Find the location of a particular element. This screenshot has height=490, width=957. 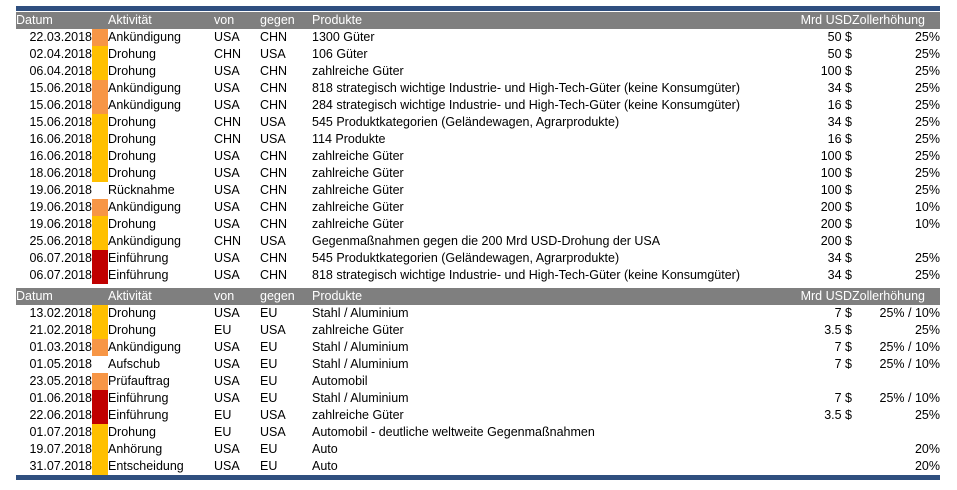

cell-von: EU is located at coordinates (223, 330).